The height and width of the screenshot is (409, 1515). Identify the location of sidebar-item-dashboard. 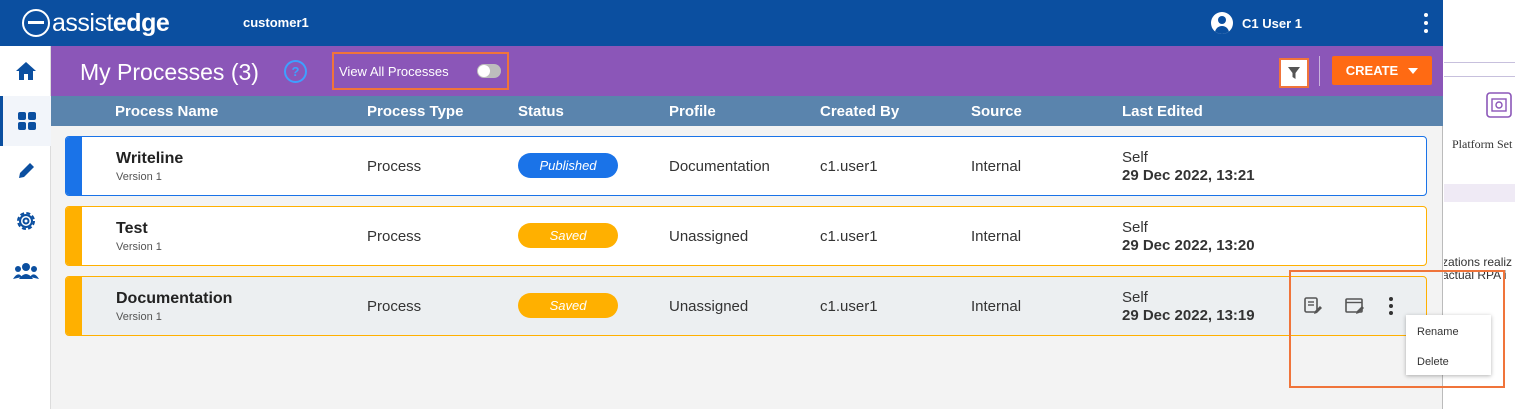
(25, 121).